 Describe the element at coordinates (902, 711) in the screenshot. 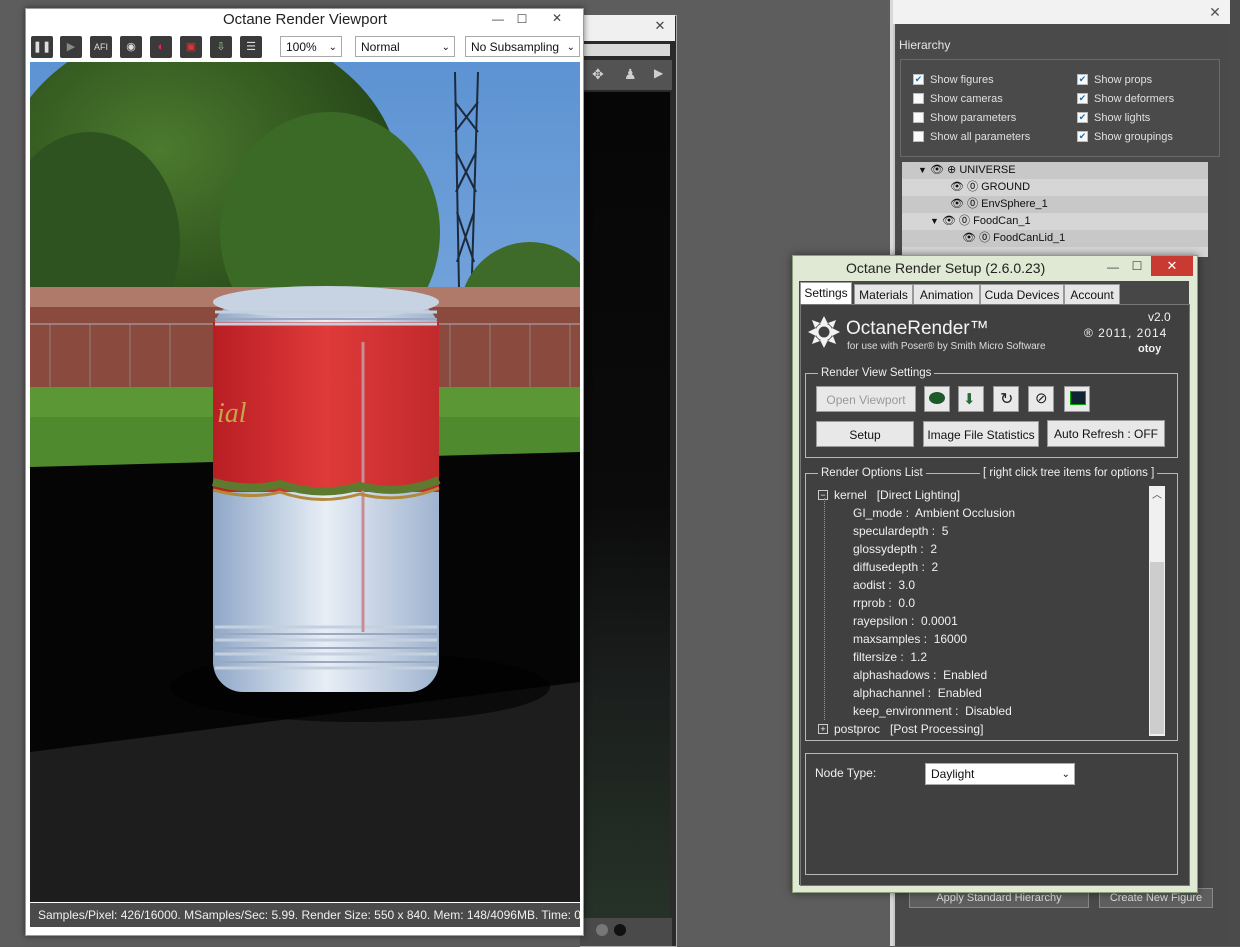

I see `option-key: keep_environment` at that location.